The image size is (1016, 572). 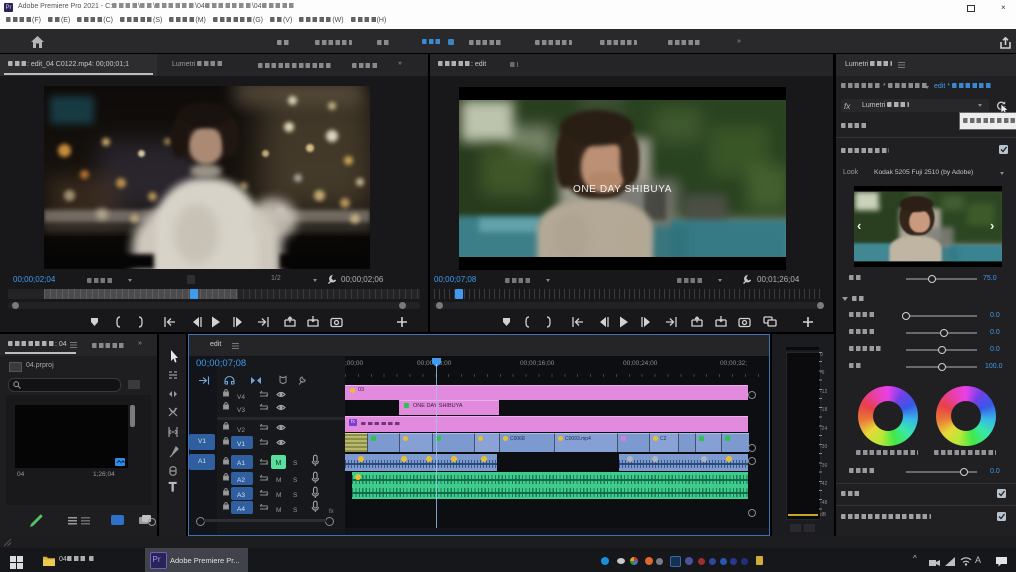 I want to click on svg-text: A2, so click(x=241, y=480).